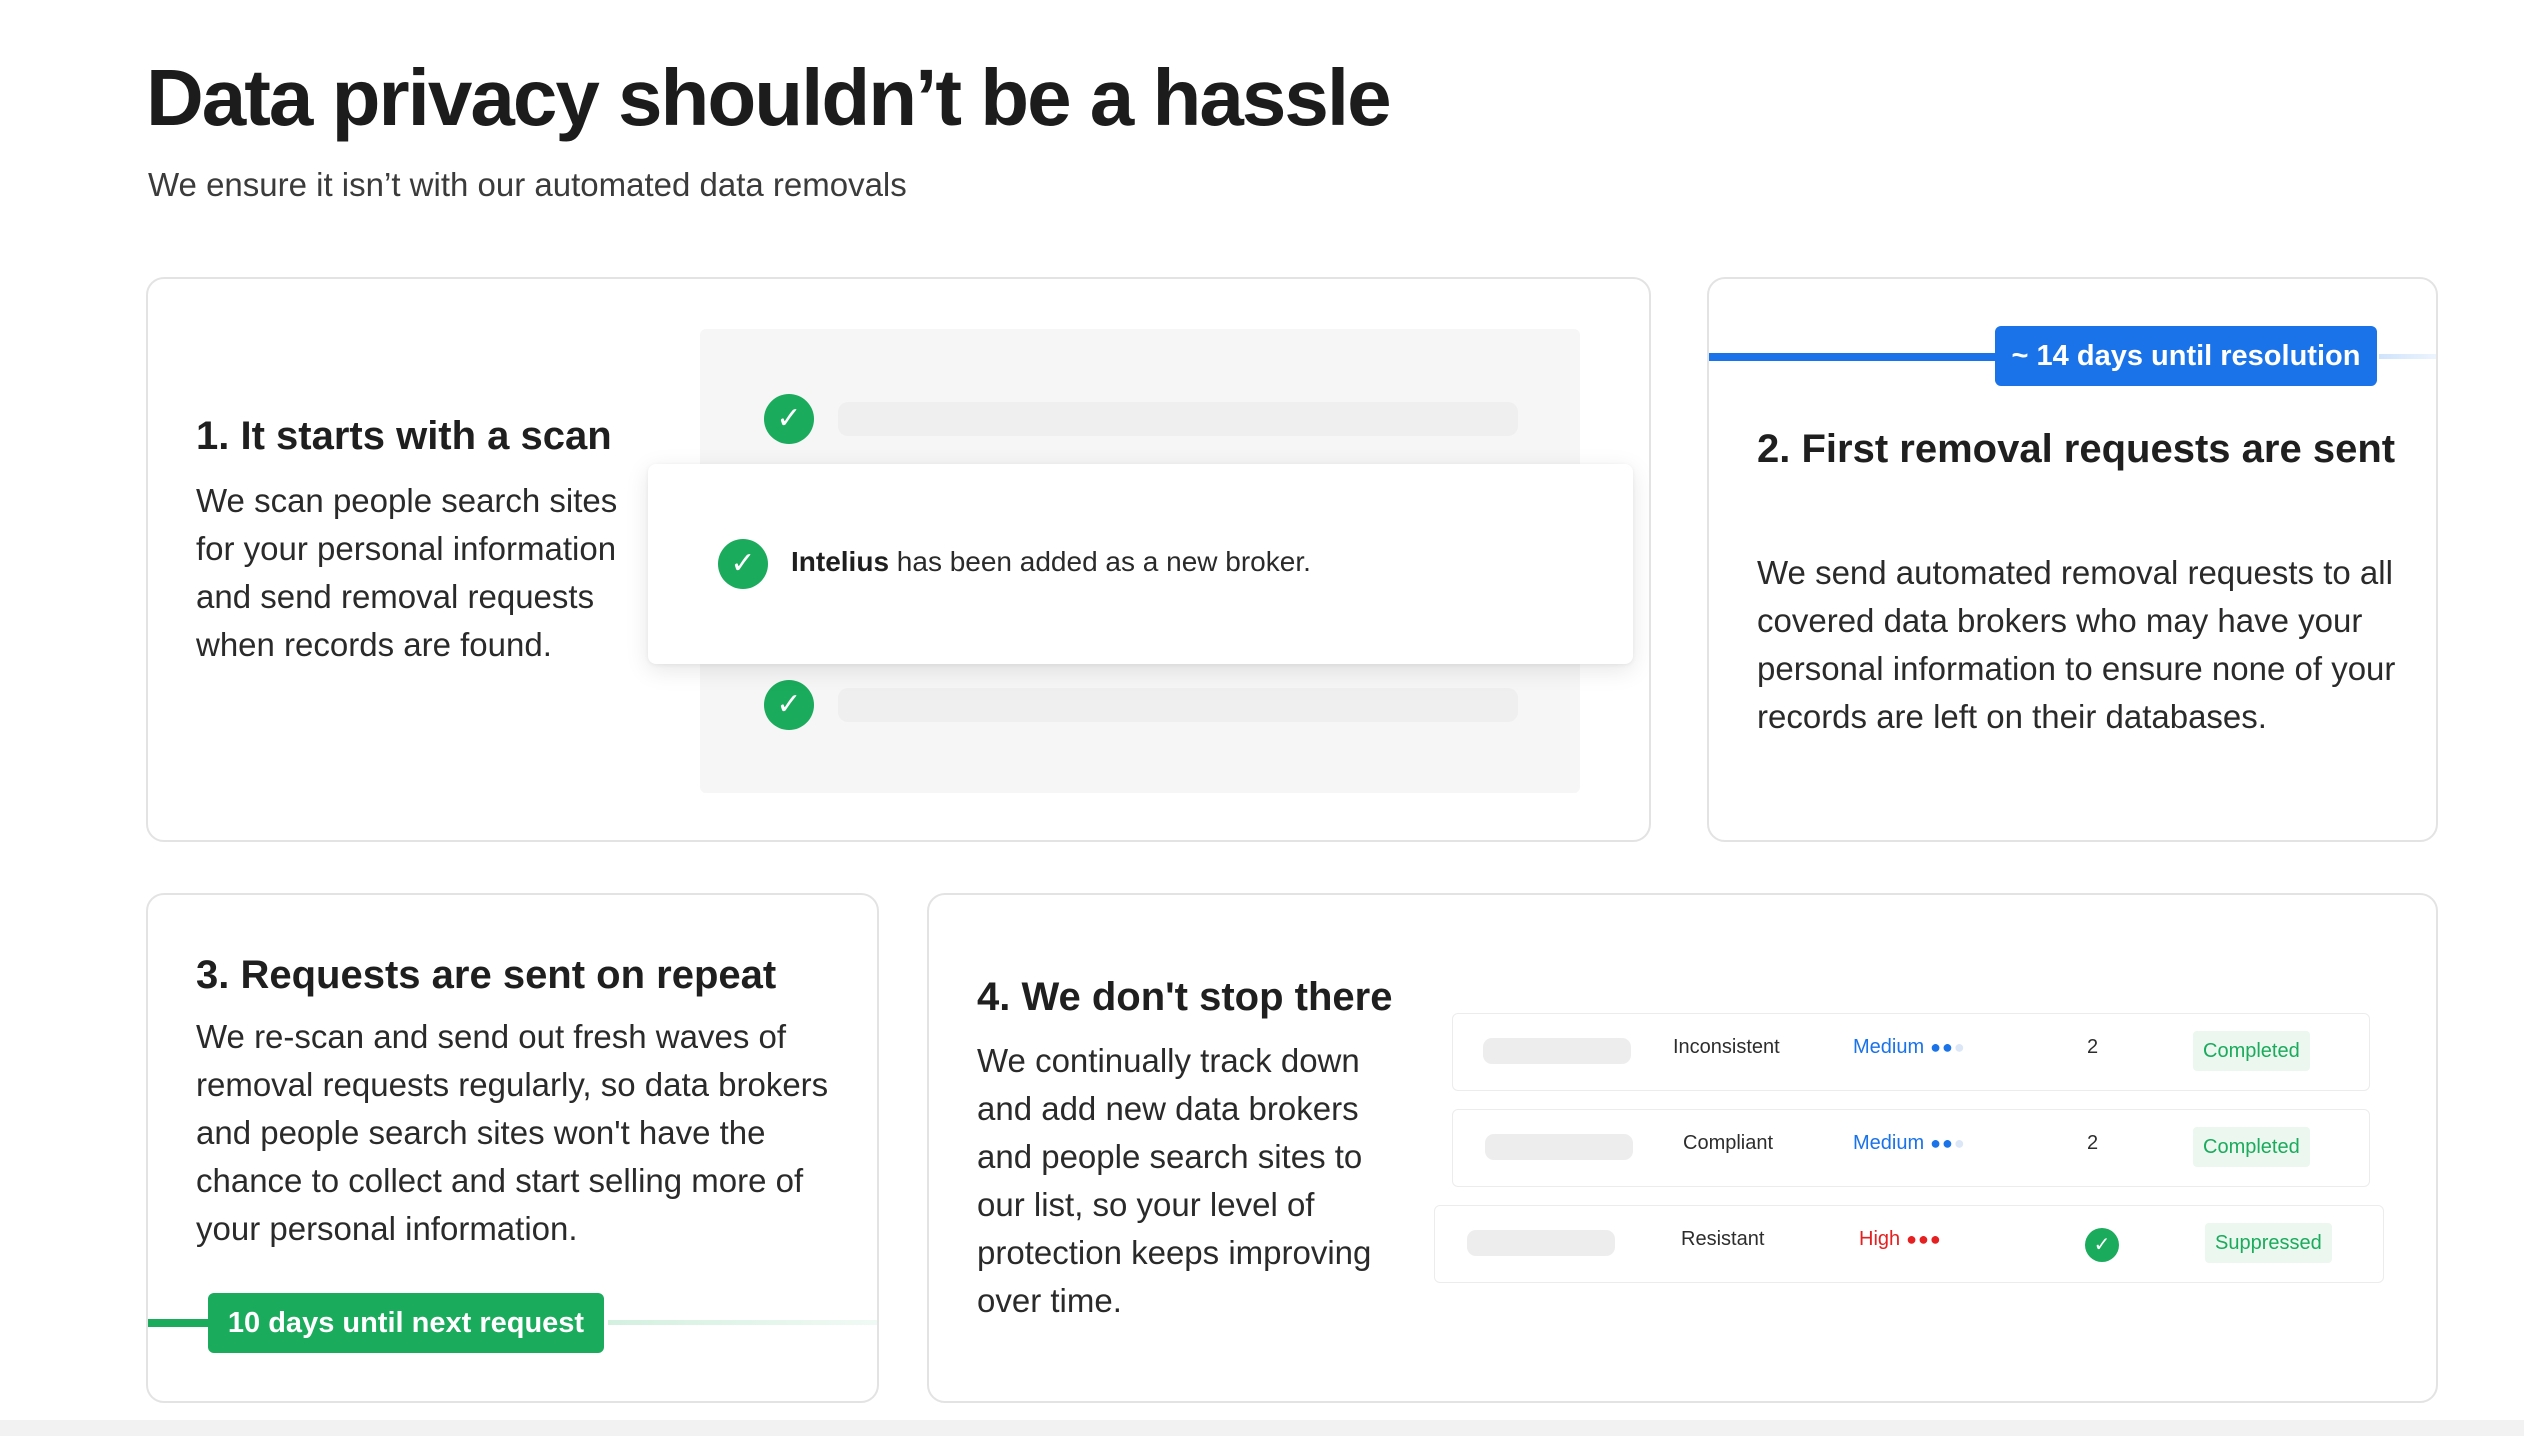 The width and height of the screenshot is (2524, 1436). I want to click on risk-level: High ●●●, so click(1900, 1239).